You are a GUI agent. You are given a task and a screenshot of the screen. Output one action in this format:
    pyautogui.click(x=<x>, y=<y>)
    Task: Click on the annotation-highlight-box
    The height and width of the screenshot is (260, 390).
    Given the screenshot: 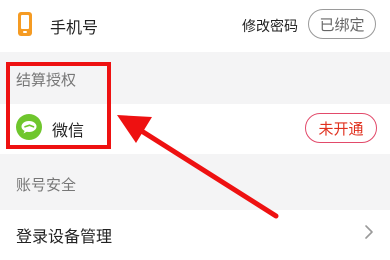 What is the action you would take?
    pyautogui.click(x=58, y=105)
    